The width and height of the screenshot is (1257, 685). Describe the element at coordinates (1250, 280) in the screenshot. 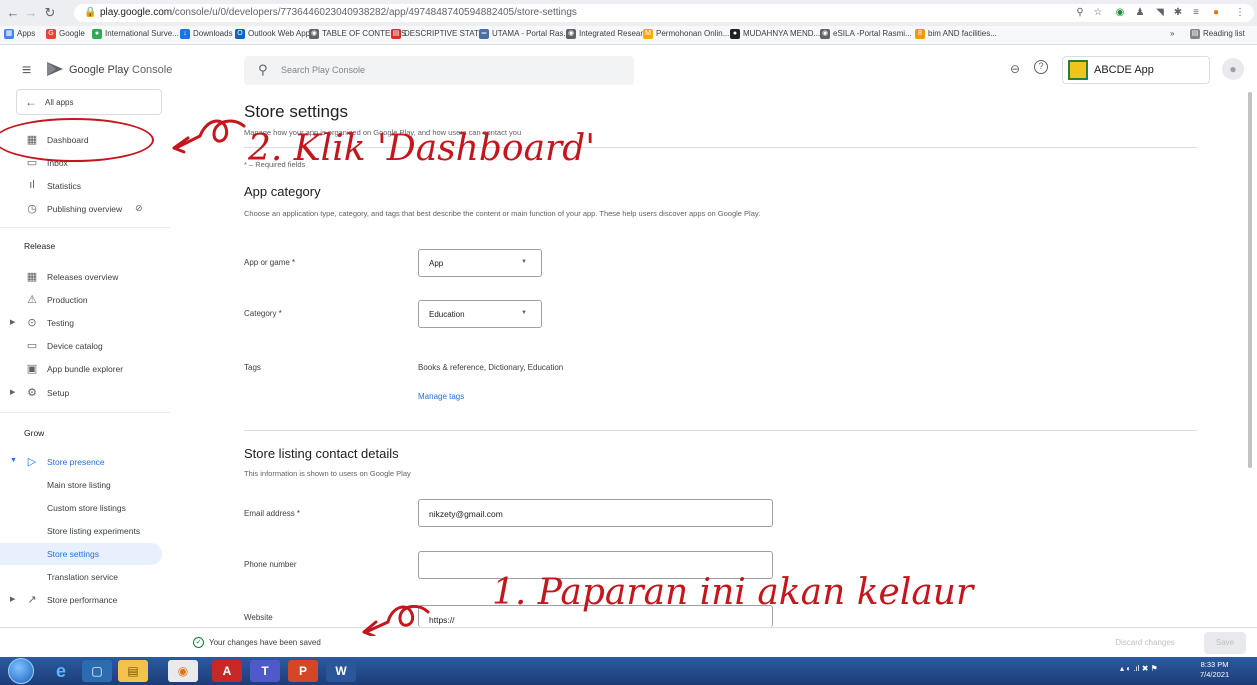

I see `scrollbar` at that location.